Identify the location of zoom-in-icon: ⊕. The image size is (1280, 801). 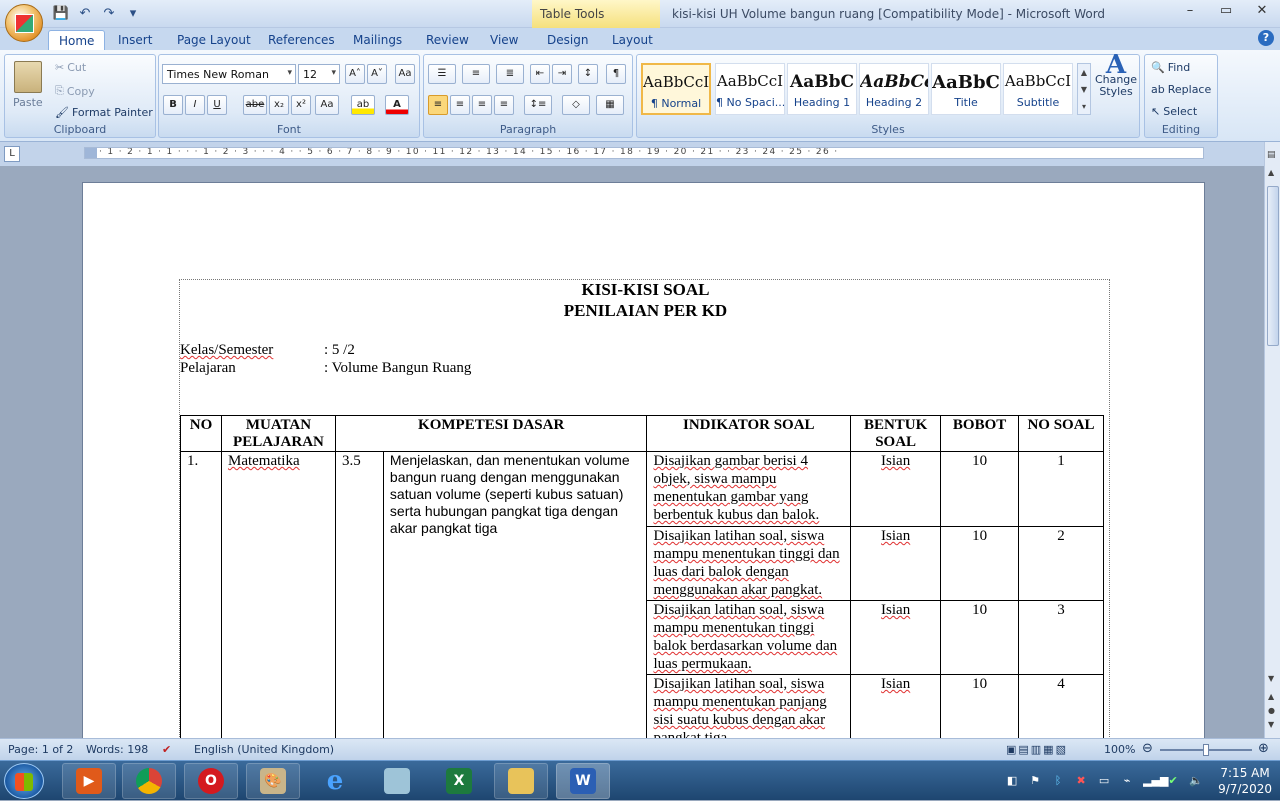
(1263, 748).